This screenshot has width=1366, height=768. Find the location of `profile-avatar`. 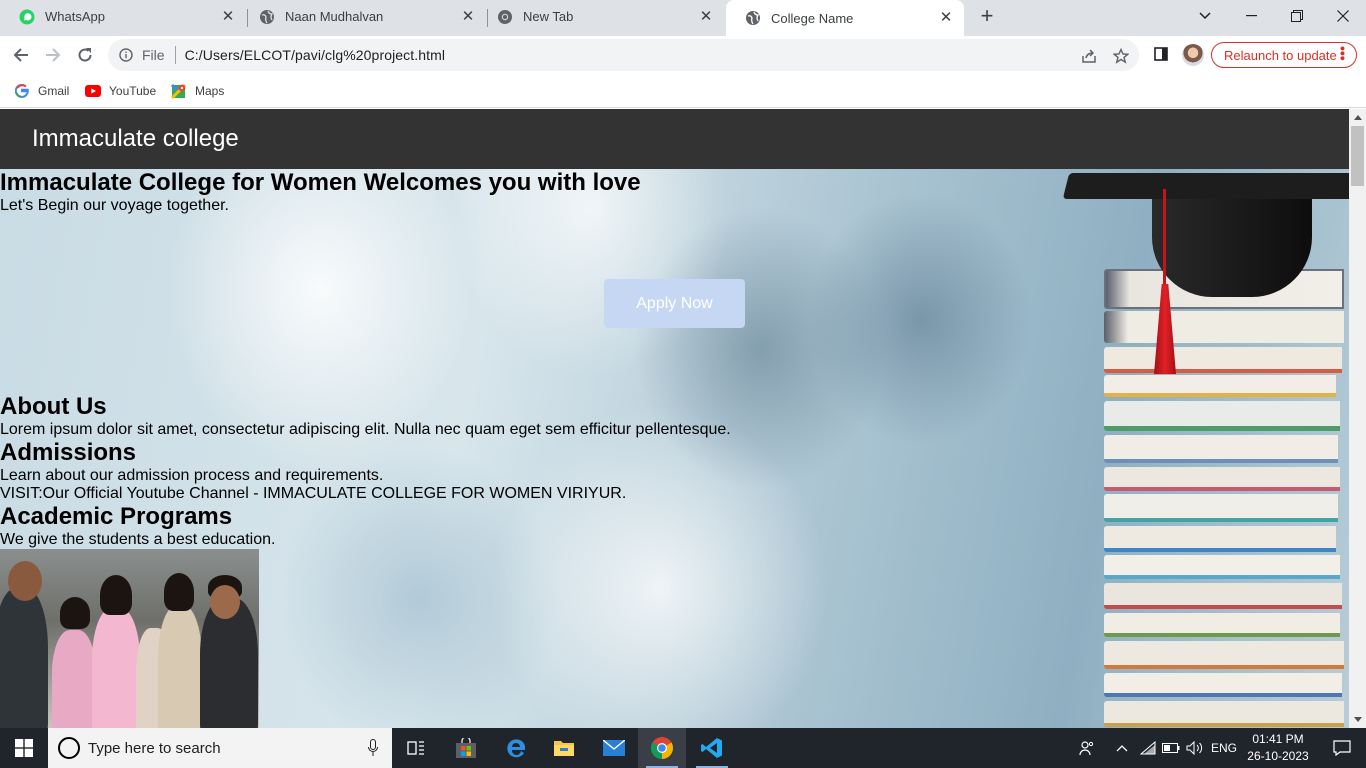

profile-avatar is located at coordinates (1193, 55).